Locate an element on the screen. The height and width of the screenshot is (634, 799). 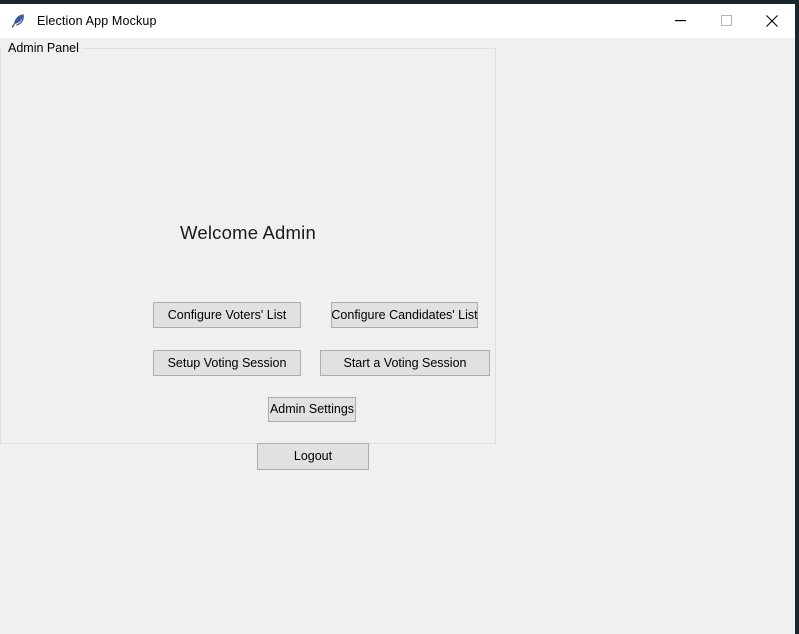
admin-panel-legend: Admin Panel is located at coordinates (45, 48).